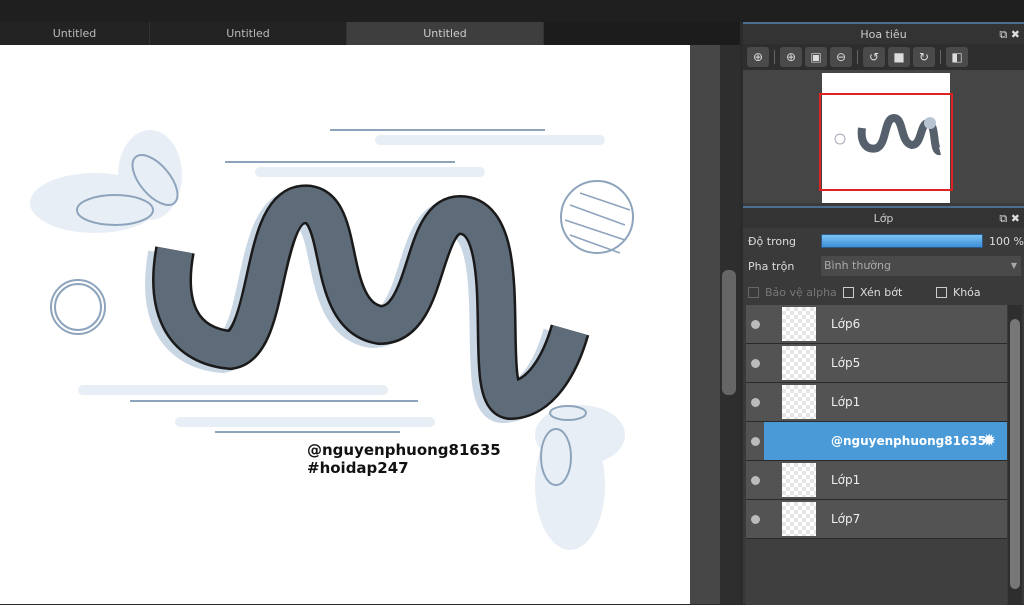  Describe the element at coordinates (874, 57) in the screenshot. I see `rotate-left-icon: ↺` at that location.